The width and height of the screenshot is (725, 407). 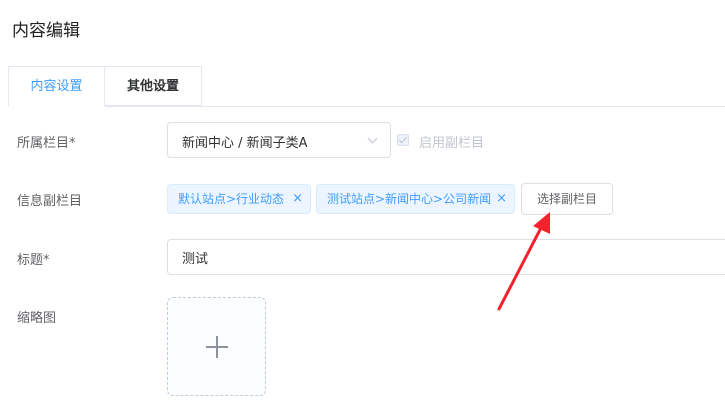 I want to click on sub-column-tag-text: 默认站点>行业动态, so click(x=231, y=199).